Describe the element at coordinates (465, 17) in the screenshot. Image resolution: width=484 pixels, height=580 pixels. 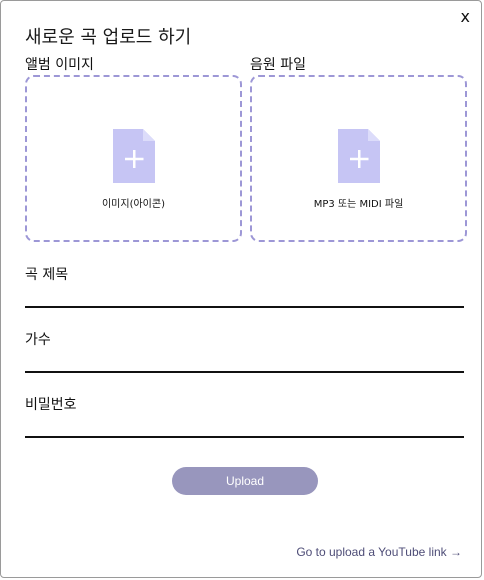
I see `close-button: x` at that location.